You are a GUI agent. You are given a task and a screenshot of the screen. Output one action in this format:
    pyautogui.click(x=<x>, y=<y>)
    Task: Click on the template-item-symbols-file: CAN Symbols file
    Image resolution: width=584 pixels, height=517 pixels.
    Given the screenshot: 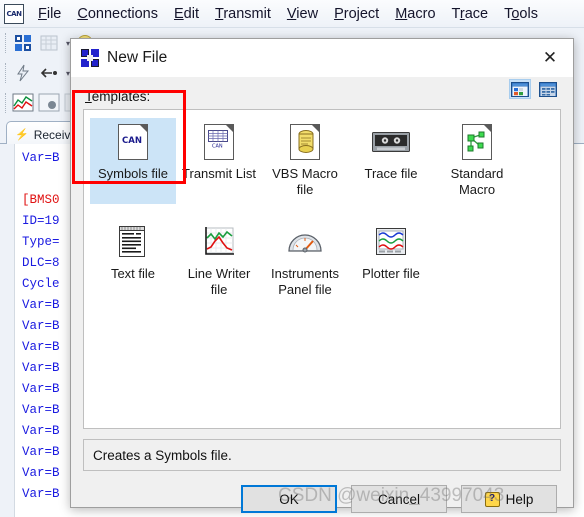 What is the action you would take?
    pyautogui.click(x=133, y=161)
    